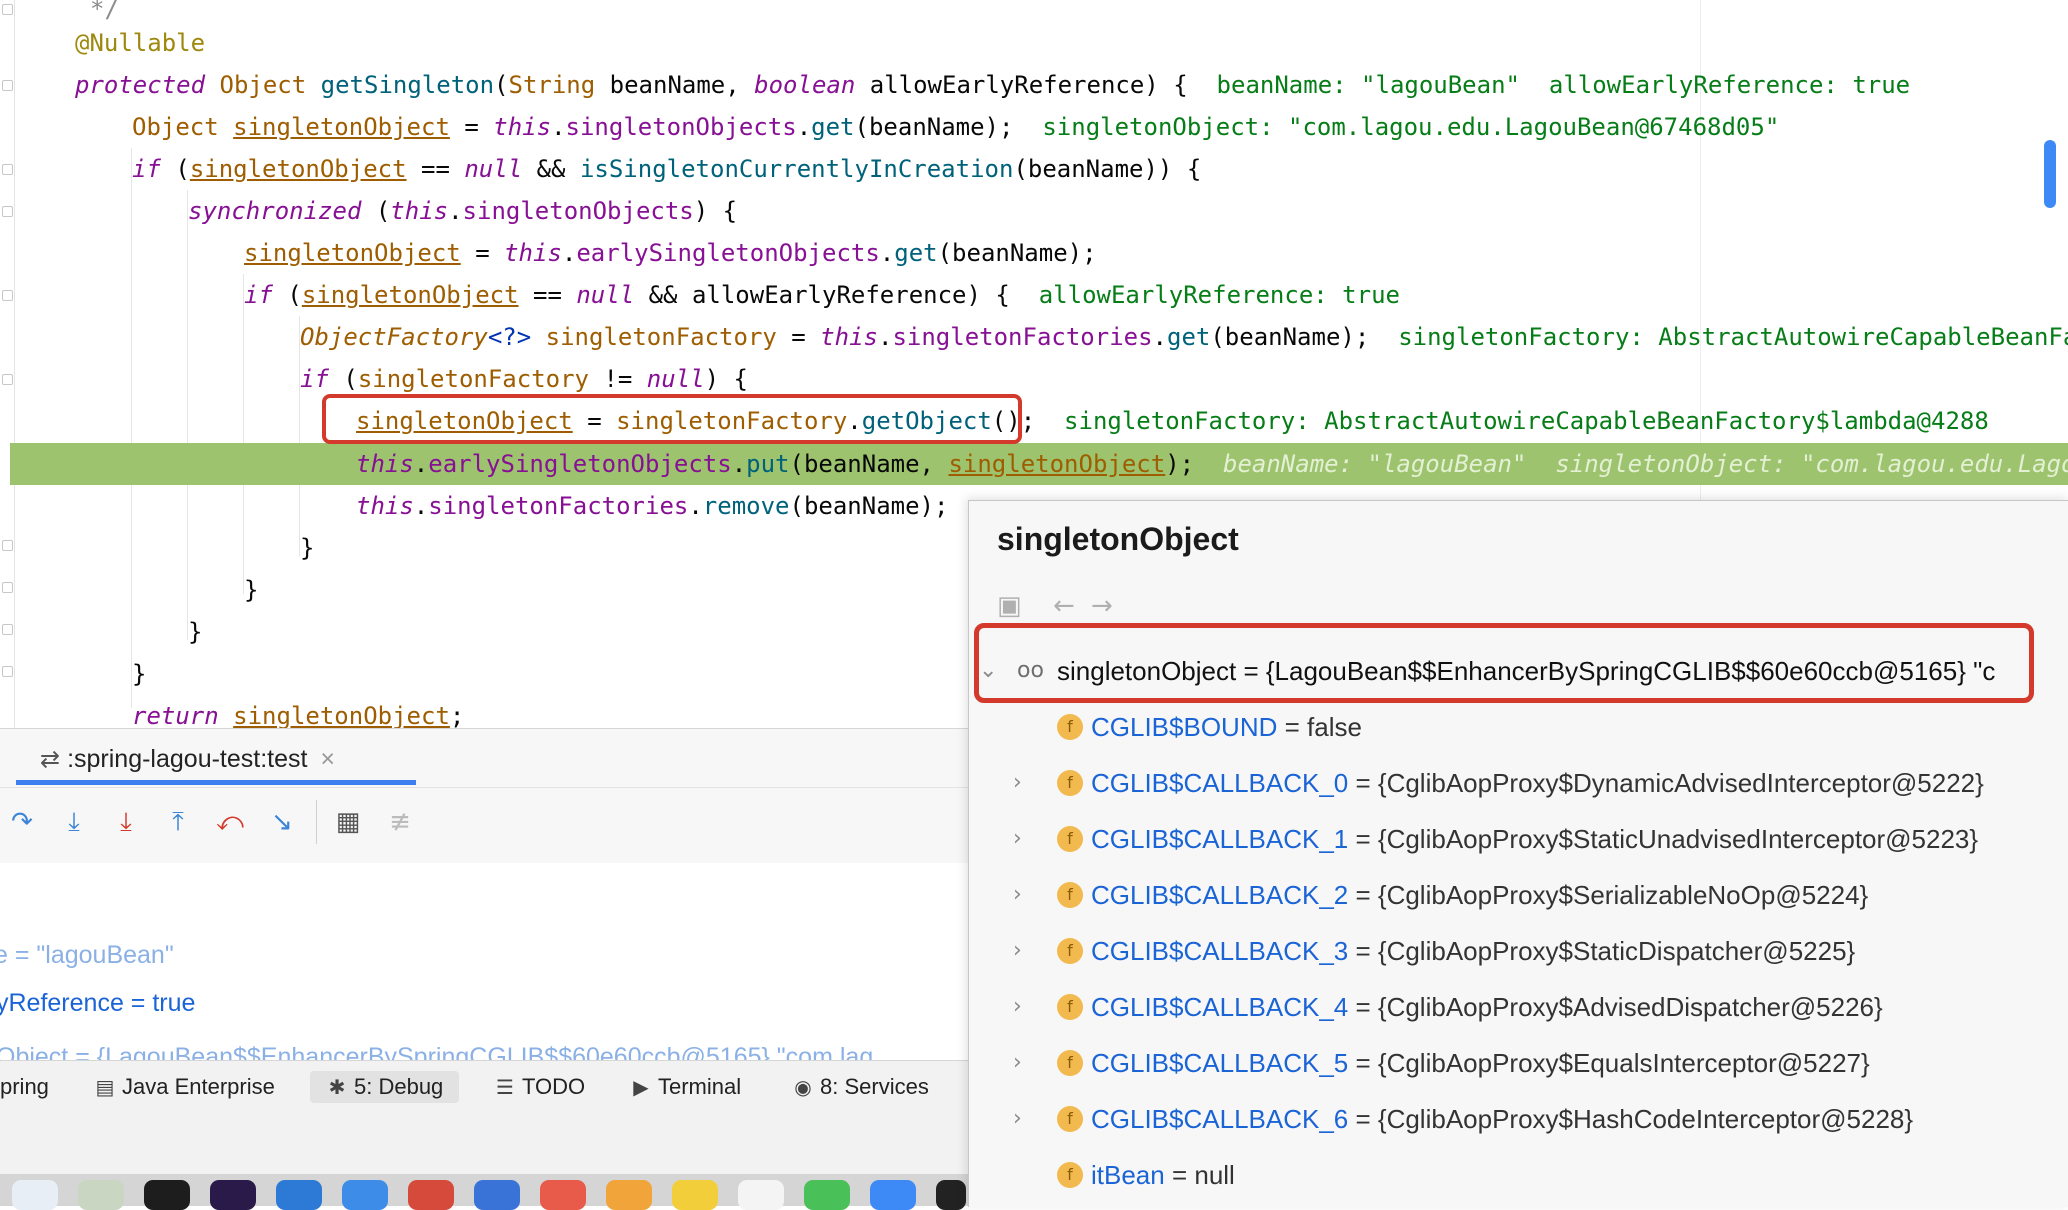 Image resolution: width=2068 pixels, height=1210 pixels. Describe the element at coordinates (385, 1087) in the screenshot. I see `tool-tab-debug: ✱ 5: Debug` at that location.